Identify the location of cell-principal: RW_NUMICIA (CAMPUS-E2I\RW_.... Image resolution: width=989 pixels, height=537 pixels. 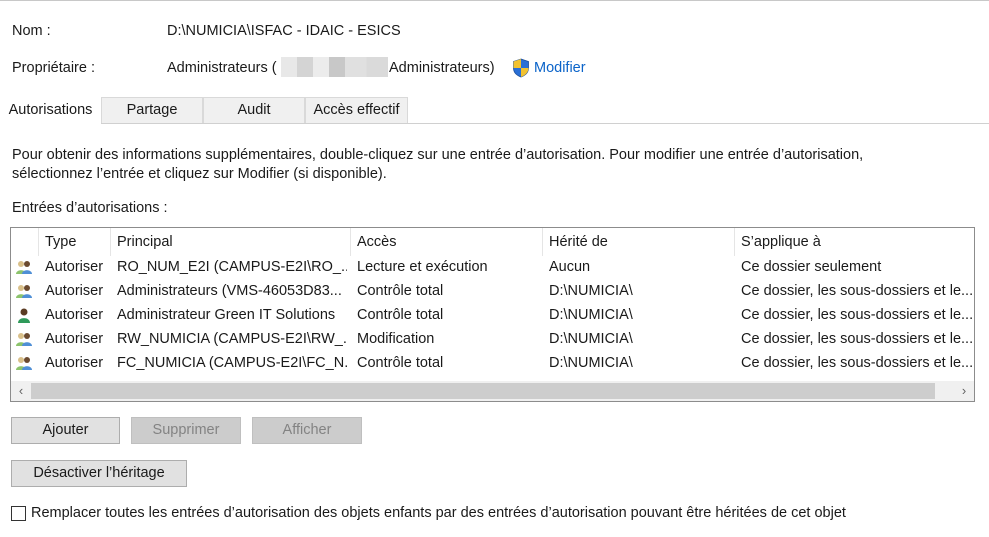
(232, 339).